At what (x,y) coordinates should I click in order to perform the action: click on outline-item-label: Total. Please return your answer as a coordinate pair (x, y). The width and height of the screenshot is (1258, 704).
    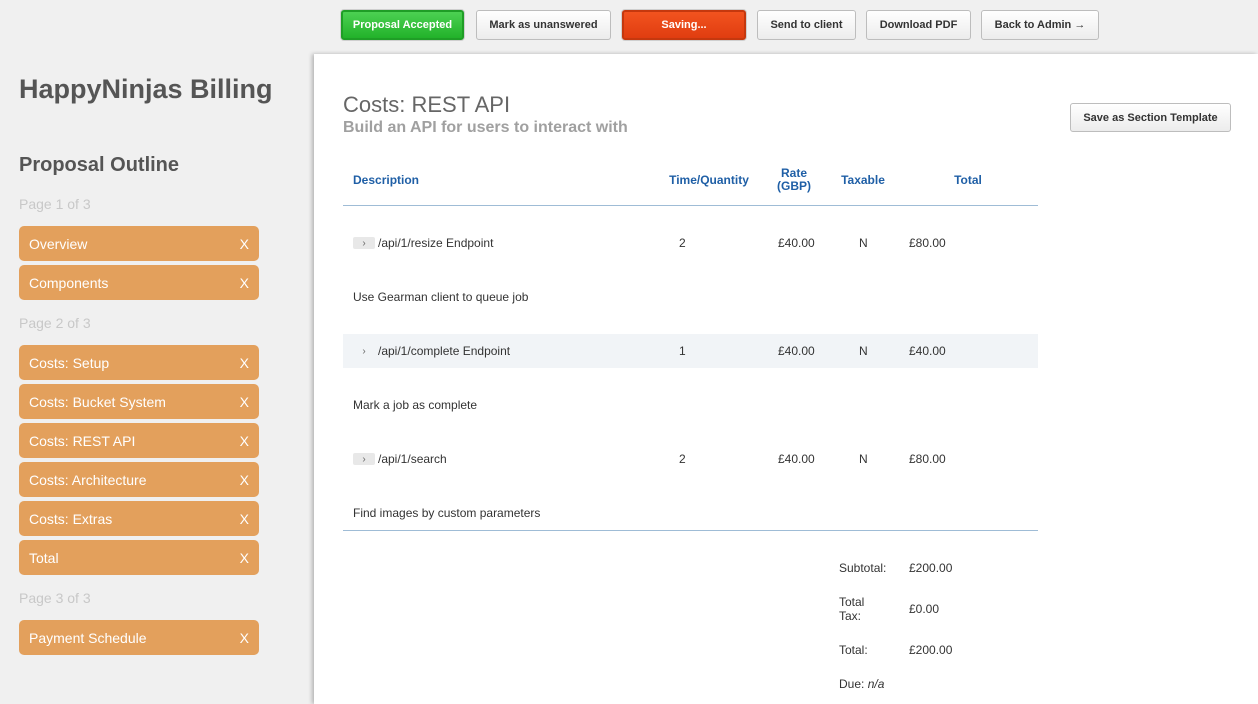
    Looking at the image, I should click on (44, 557).